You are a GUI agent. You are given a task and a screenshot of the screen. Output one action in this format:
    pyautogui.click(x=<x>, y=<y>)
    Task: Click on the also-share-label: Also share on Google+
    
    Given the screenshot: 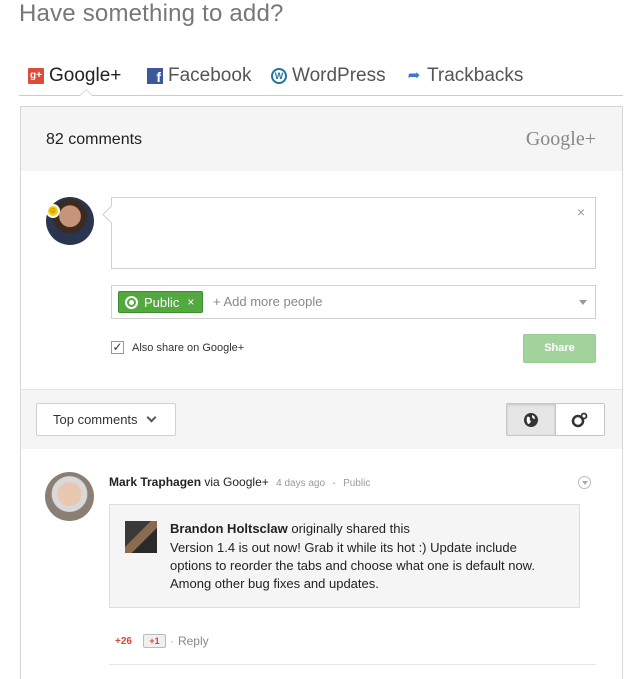 What is the action you would take?
    pyautogui.click(x=188, y=347)
    